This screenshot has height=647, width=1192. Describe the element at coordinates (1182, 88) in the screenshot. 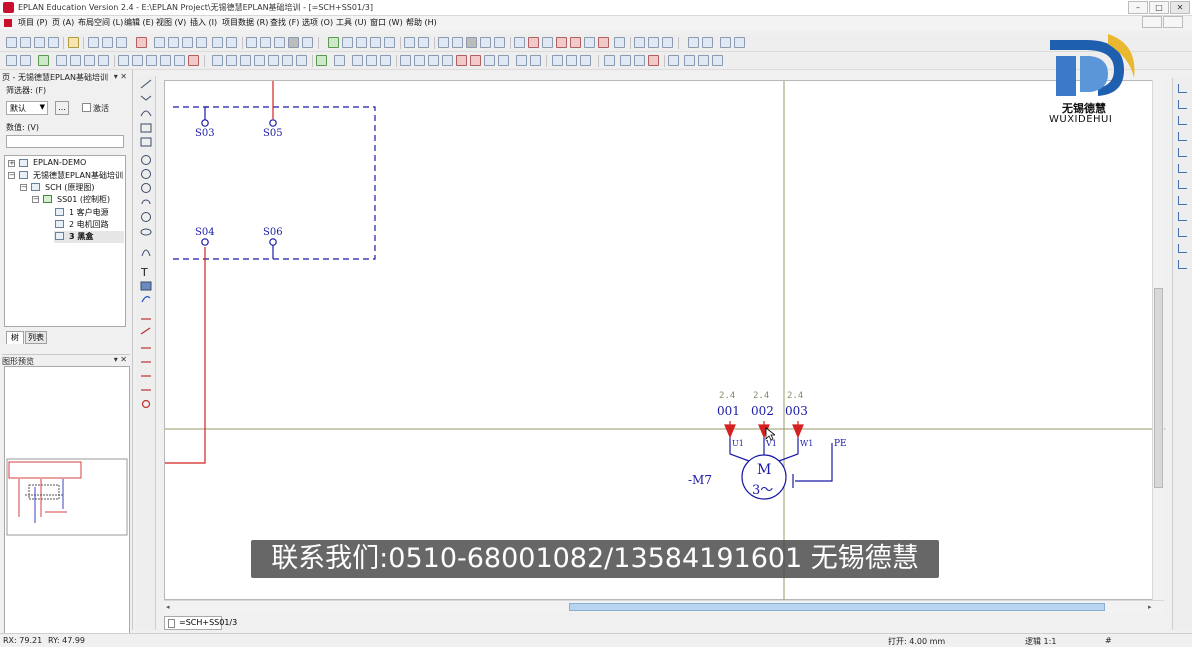

I see `corner-tl-icon` at that location.